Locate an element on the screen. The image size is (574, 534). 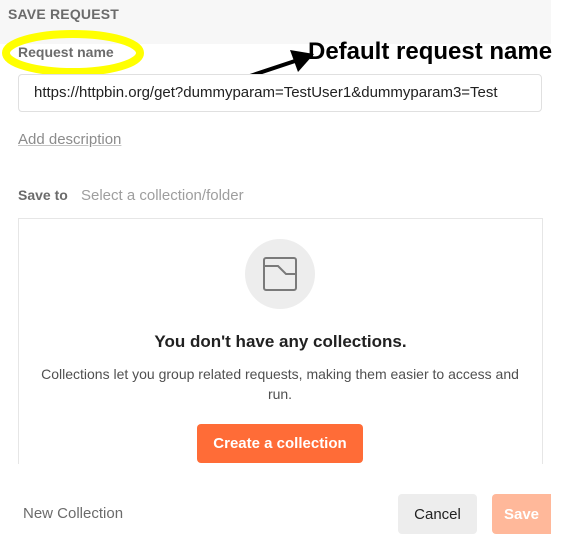
empty-state-icon-wrapper is located at coordinates (280, 274).